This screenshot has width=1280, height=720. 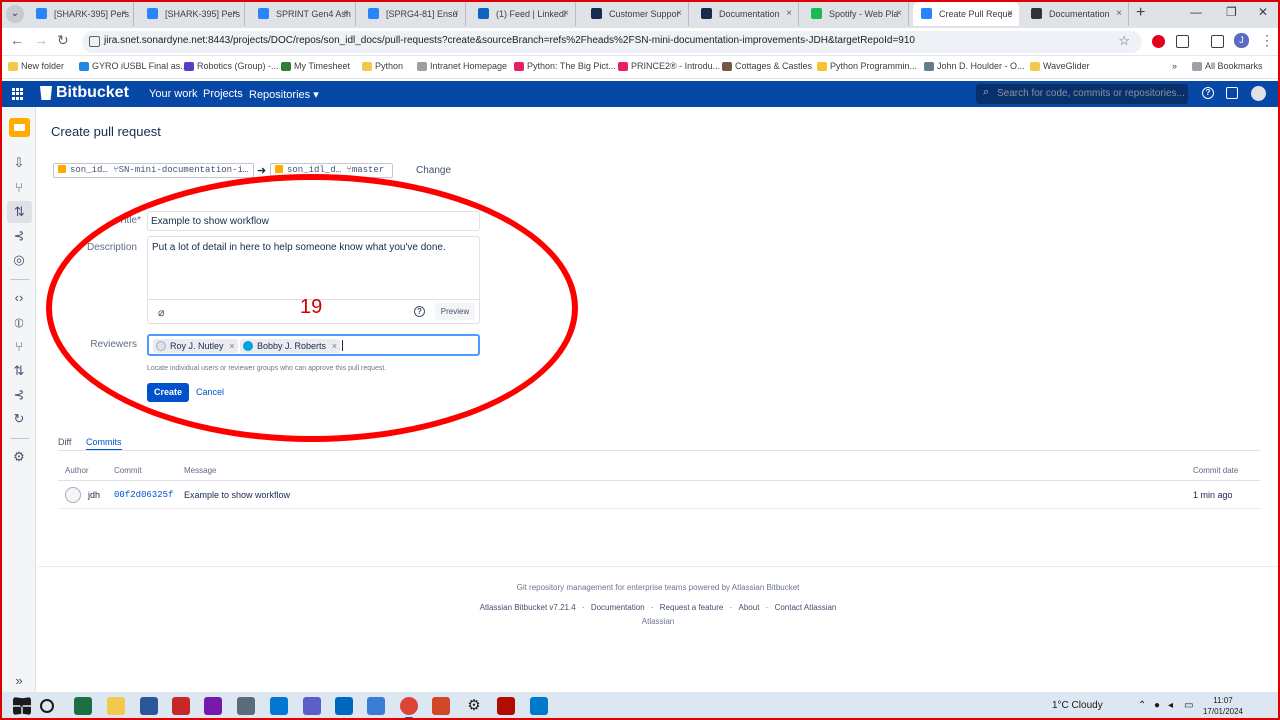 What do you see at coordinates (17, 40) in the screenshot?
I see `back-button: ←` at bounding box center [17, 40].